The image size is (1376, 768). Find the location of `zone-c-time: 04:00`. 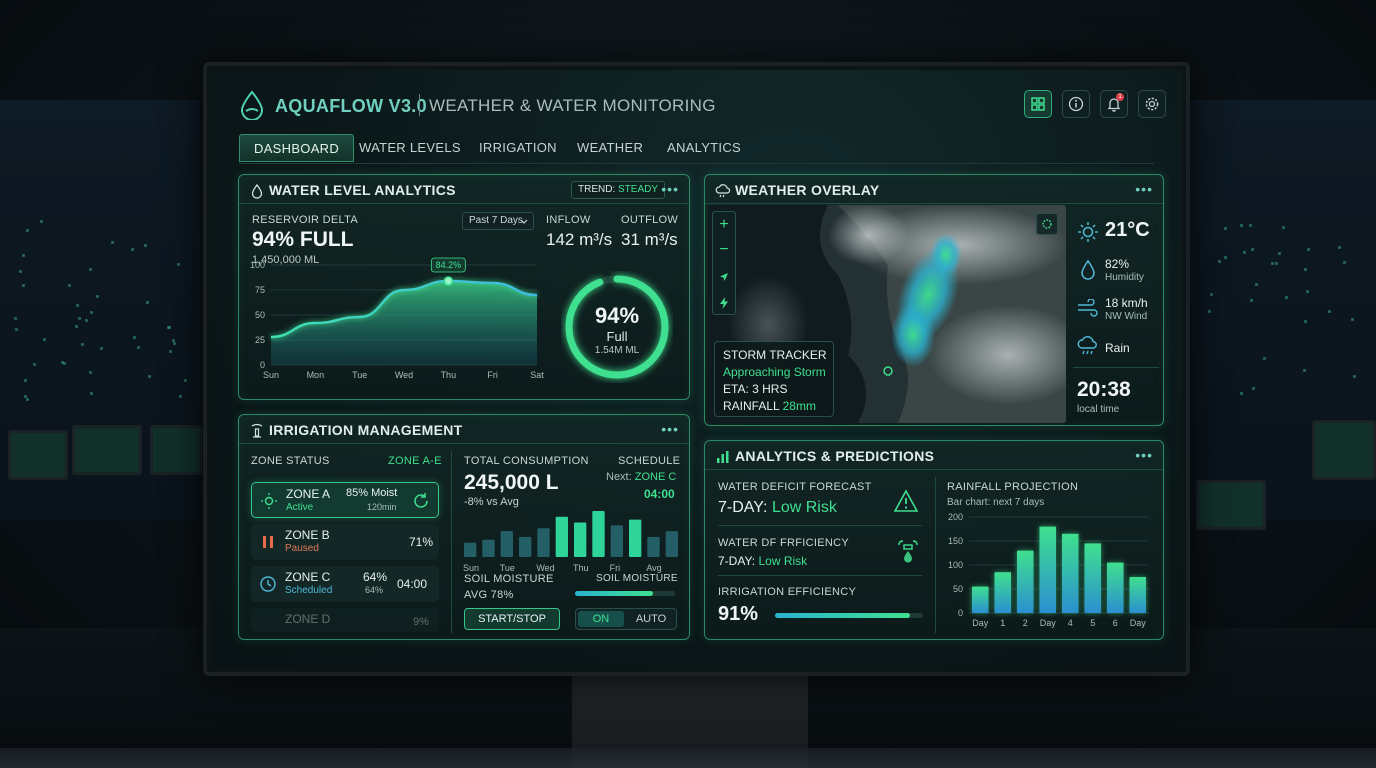

zone-c-time: 04:00 is located at coordinates (412, 584).